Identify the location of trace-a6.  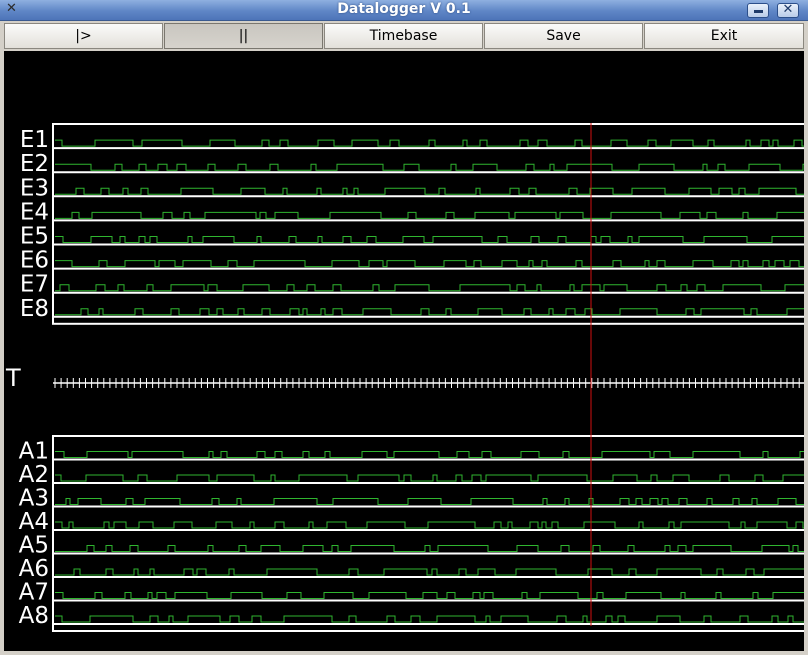
(429, 572).